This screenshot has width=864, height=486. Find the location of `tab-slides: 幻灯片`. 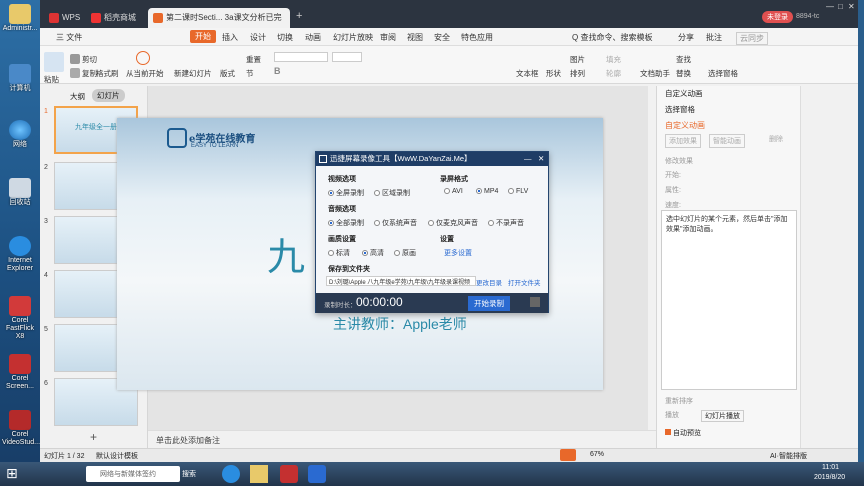

tab-slides: 幻灯片 is located at coordinates (108, 95).